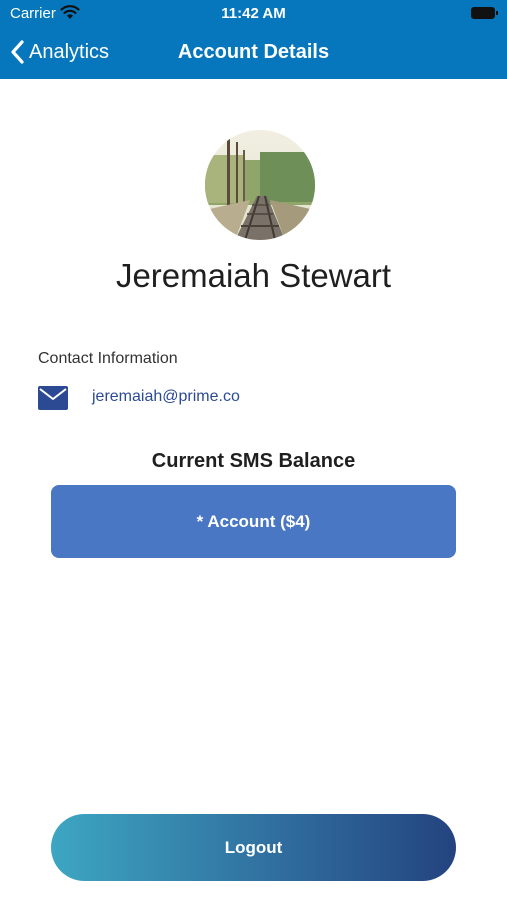 Image resolution: width=507 pixels, height=900 pixels. What do you see at coordinates (253, 275) in the screenshot?
I see `profile-name: Jeremaiah Stewart` at bounding box center [253, 275].